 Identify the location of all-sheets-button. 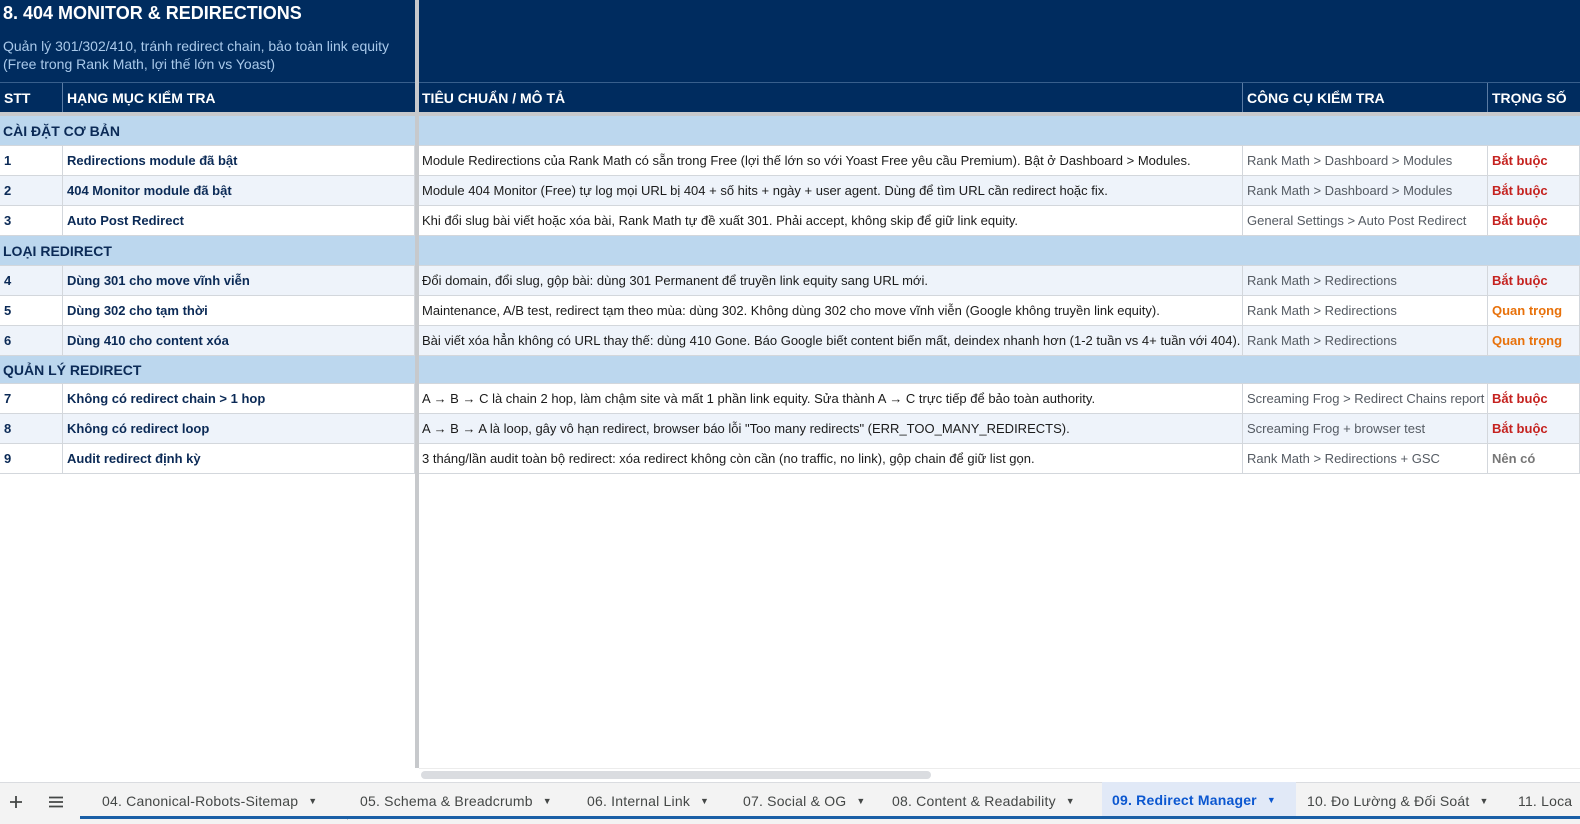
(56, 802).